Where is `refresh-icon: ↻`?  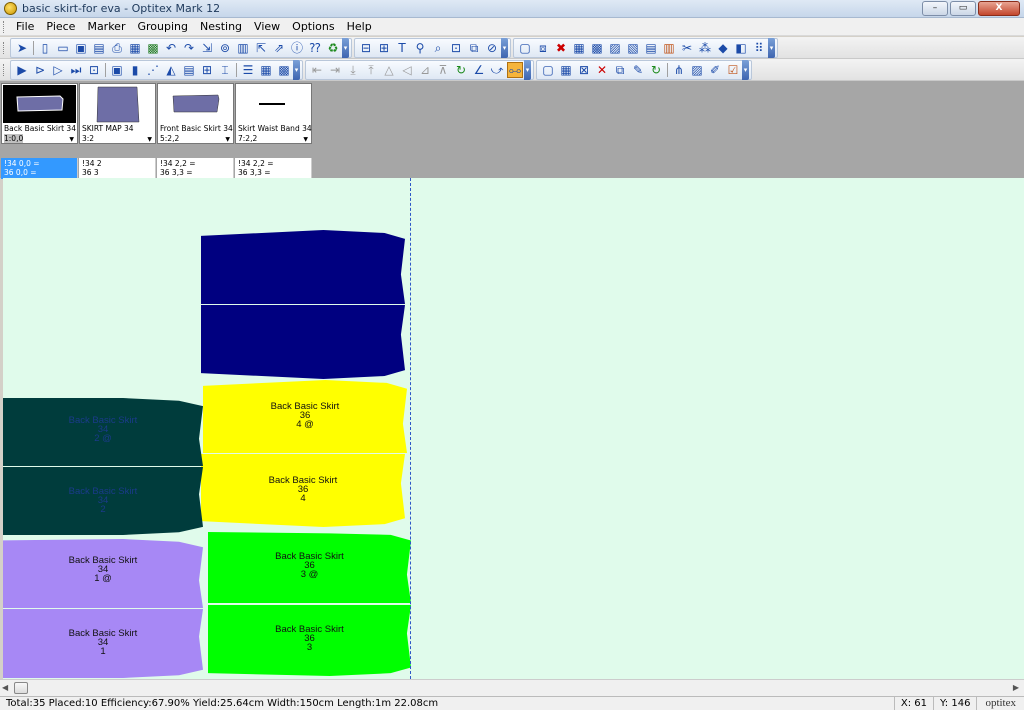 refresh-icon: ↻ is located at coordinates (656, 70).